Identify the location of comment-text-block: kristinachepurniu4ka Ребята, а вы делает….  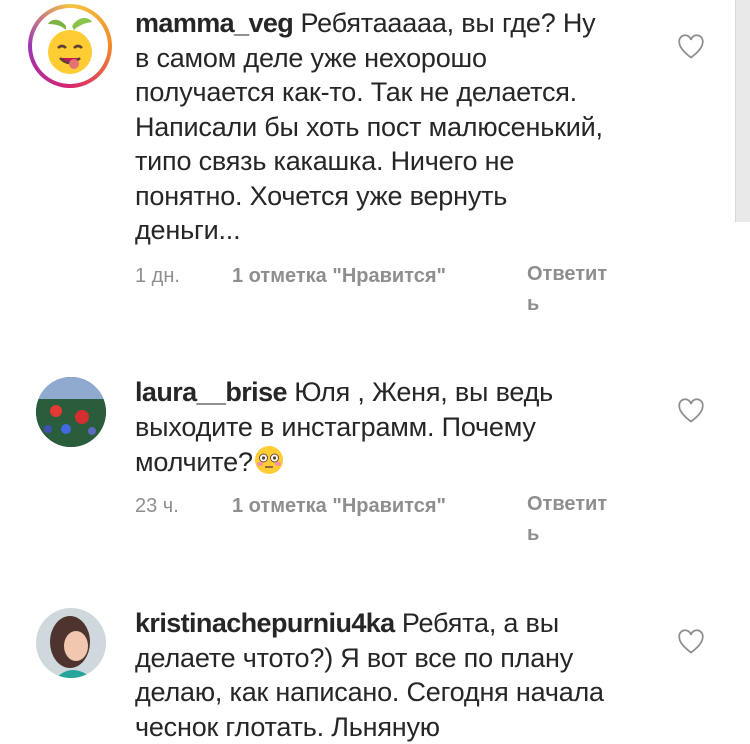
(370, 675).